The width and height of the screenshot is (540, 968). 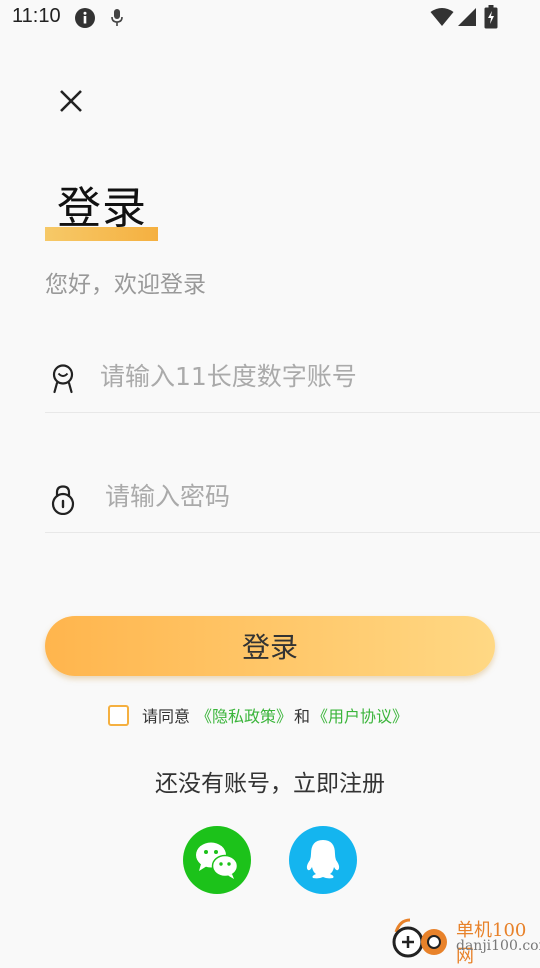 I want to click on password-field, so click(x=292, y=497).